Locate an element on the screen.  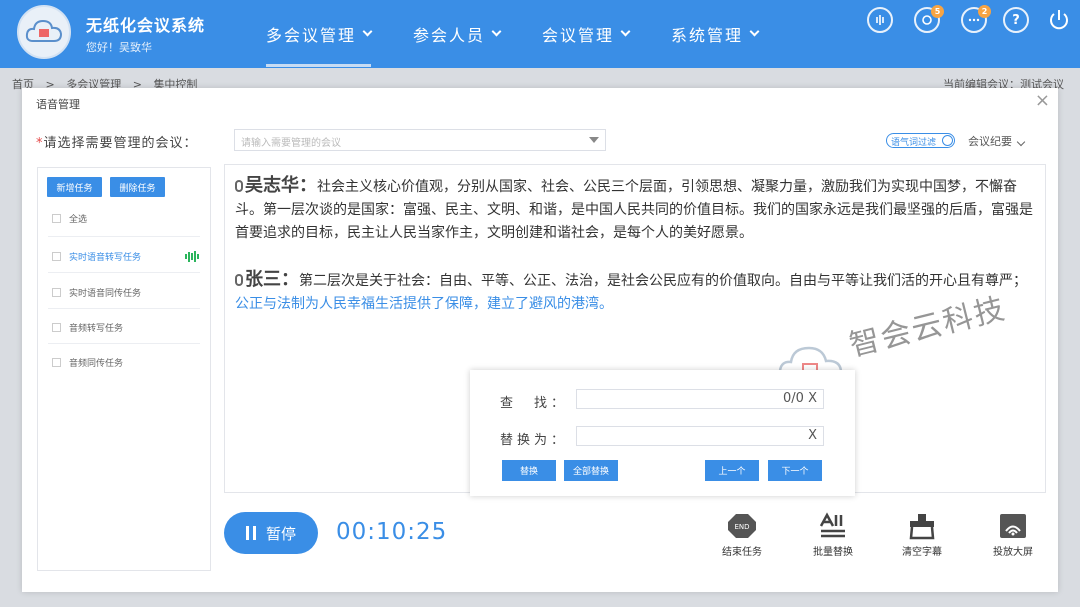
task-item-realtime-interpret: 实时语音同传任务 is located at coordinates (96, 292).